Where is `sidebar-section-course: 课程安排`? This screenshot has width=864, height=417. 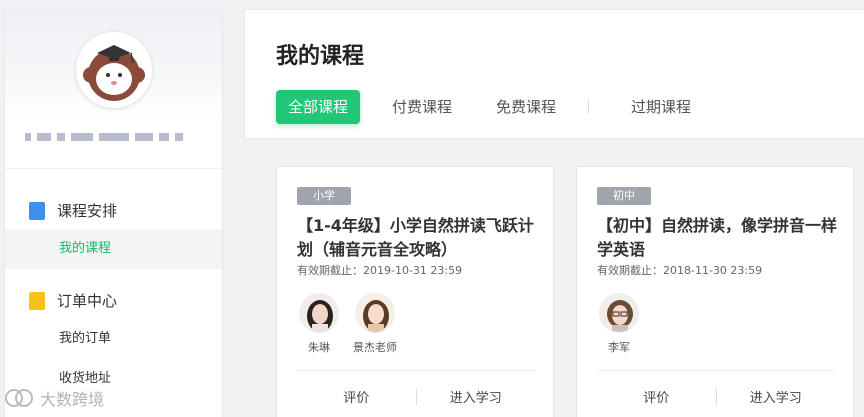 sidebar-section-course: 课程安排 is located at coordinates (73, 210).